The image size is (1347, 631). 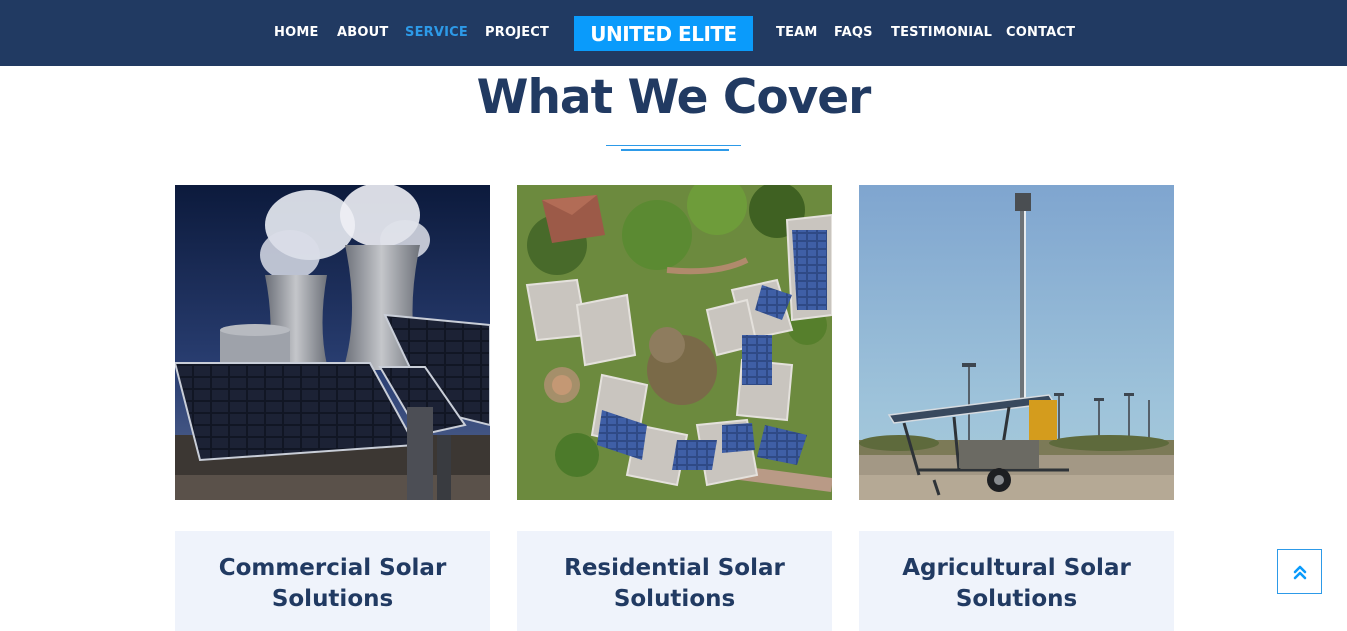 What do you see at coordinates (436, 32) in the screenshot?
I see `nav-service-link: SERVICE` at bounding box center [436, 32].